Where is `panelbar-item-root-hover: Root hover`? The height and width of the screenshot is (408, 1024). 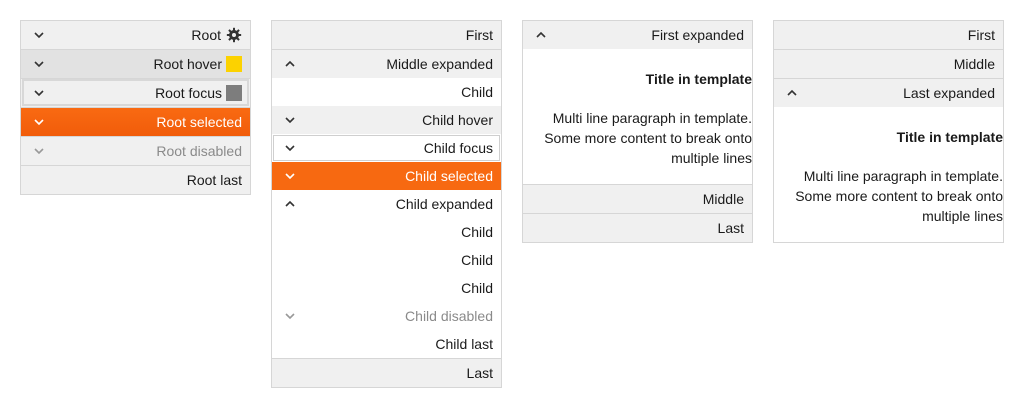
panelbar-item-root-hover: Root hover is located at coordinates (135, 63).